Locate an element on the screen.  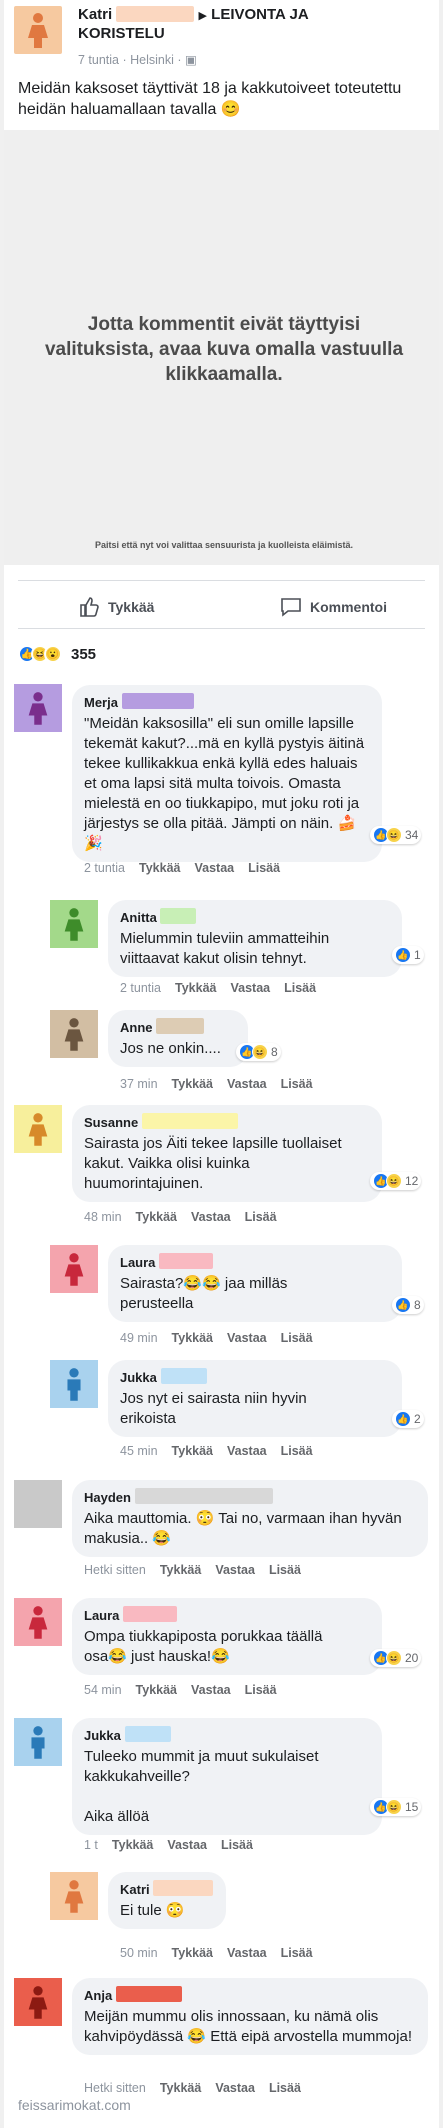
comment-text: Sairasta?😂😂 jaa milläs perusteella is located at coordinates (204, 1293).